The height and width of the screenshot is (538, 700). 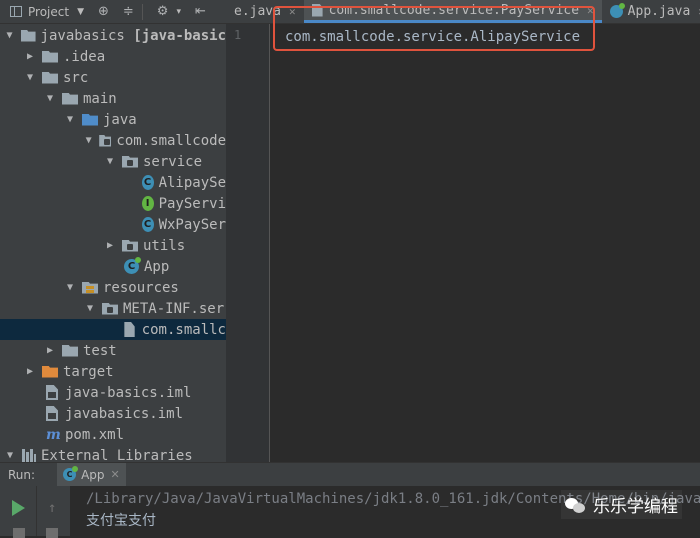 What do you see at coordinates (113, 56) in the screenshot?
I see `tree-item-idea: ▶ .idea` at bounding box center [113, 56].